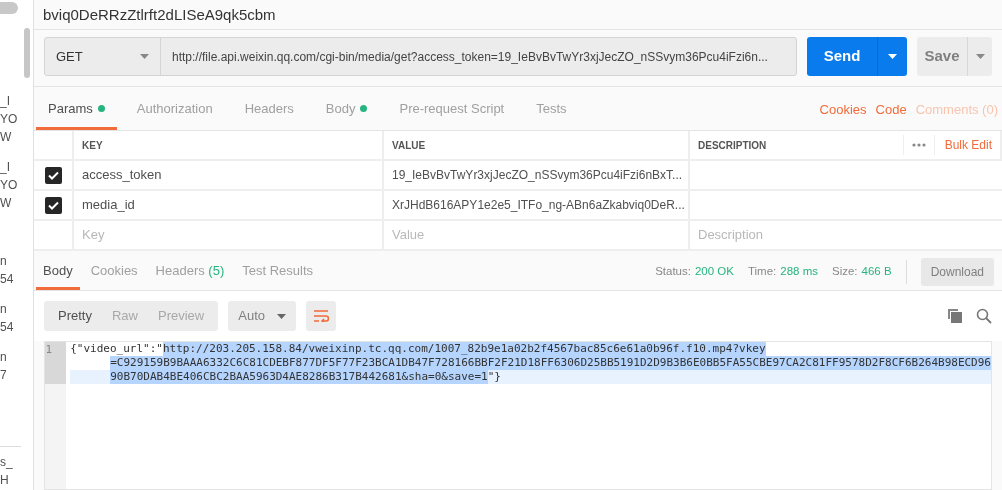 This screenshot has width=1002, height=490. Describe the element at coordinates (762, 272) in the screenshot. I see `status-label: Time:` at that location.